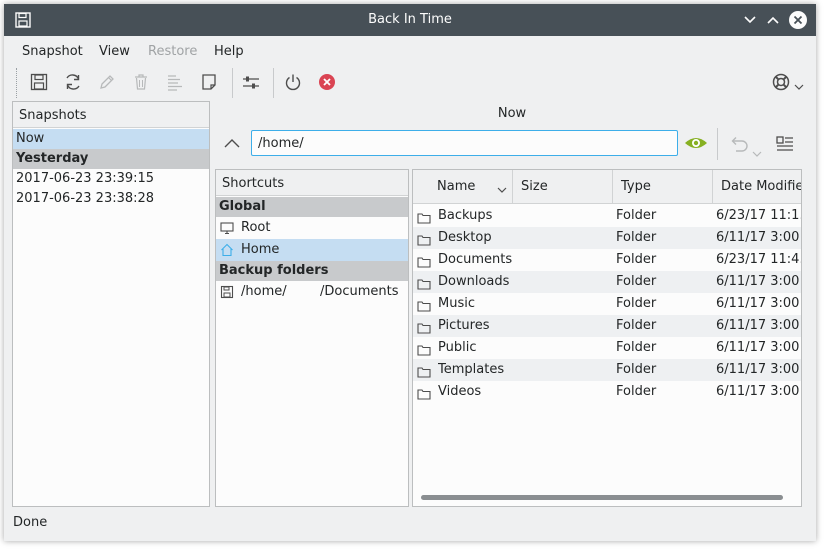  What do you see at coordinates (52, 51) in the screenshot?
I see `menu-snapshot: Snapshot` at bounding box center [52, 51].